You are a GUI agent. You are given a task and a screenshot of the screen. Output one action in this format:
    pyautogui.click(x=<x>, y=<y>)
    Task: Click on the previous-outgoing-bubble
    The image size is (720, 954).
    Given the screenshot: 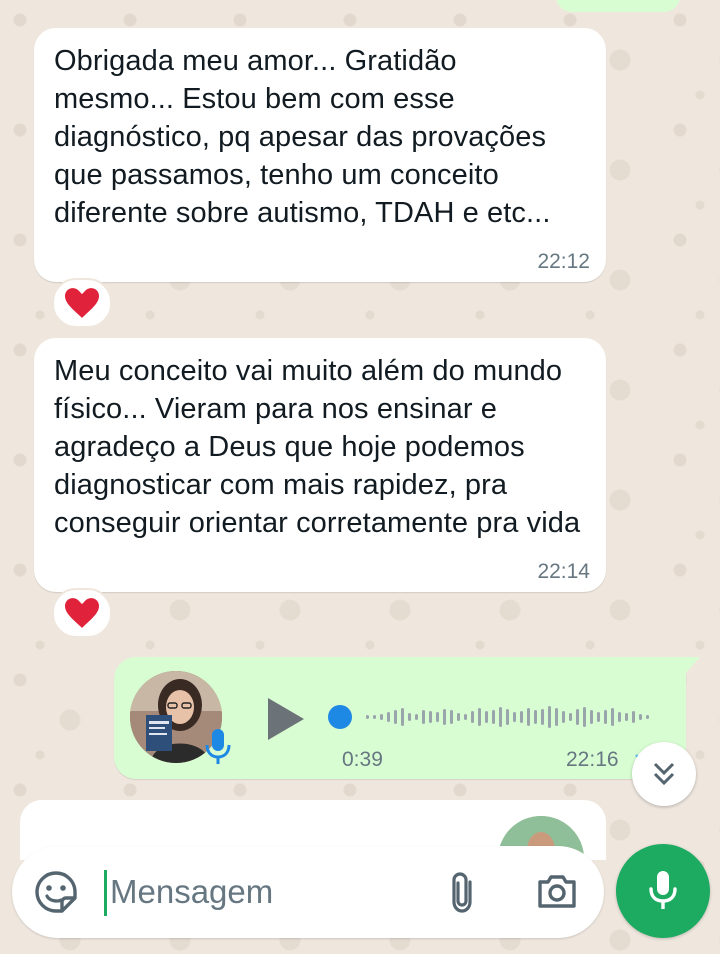 What is the action you would take?
    pyautogui.click(x=618, y=6)
    